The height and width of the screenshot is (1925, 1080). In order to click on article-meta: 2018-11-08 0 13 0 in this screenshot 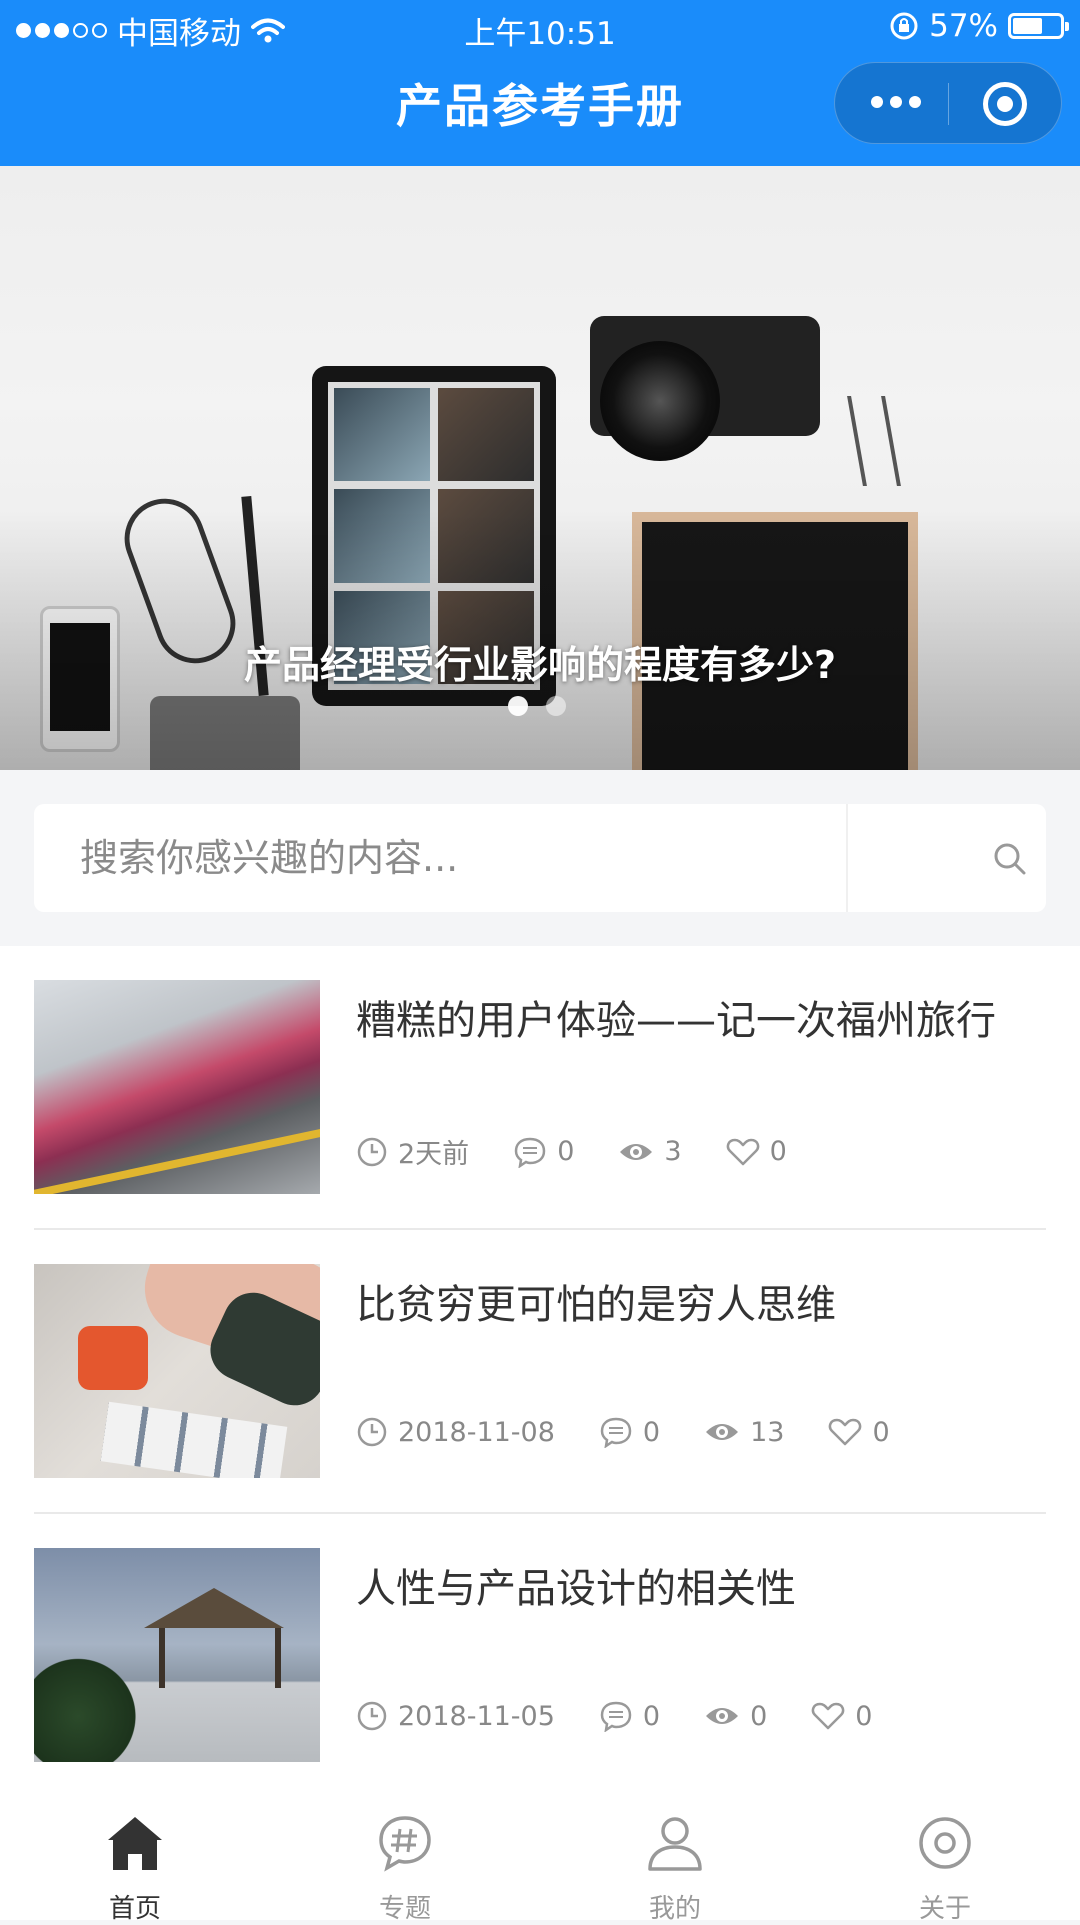, I will do `click(645, 1432)`.